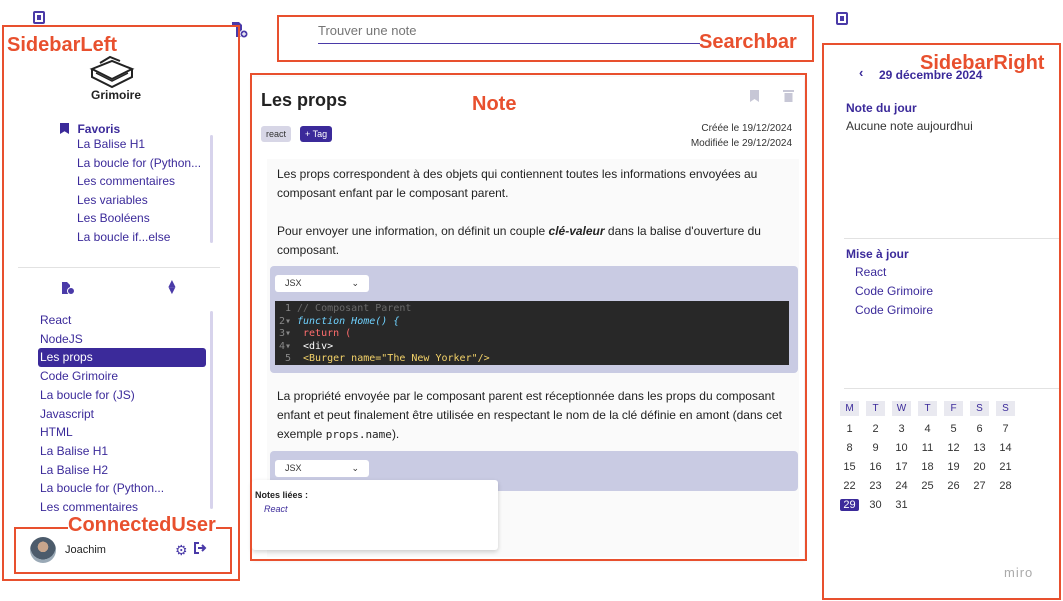 This screenshot has height=601, width=1063. What do you see at coordinates (142, 525) in the screenshot?
I see `annotation-connected-user-label: ConnectedUser` at bounding box center [142, 525].